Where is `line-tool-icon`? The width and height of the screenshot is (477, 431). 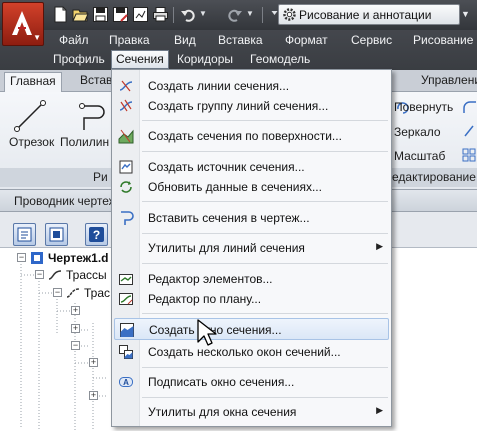
line-tool-icon is located at coordinates (30, 116).